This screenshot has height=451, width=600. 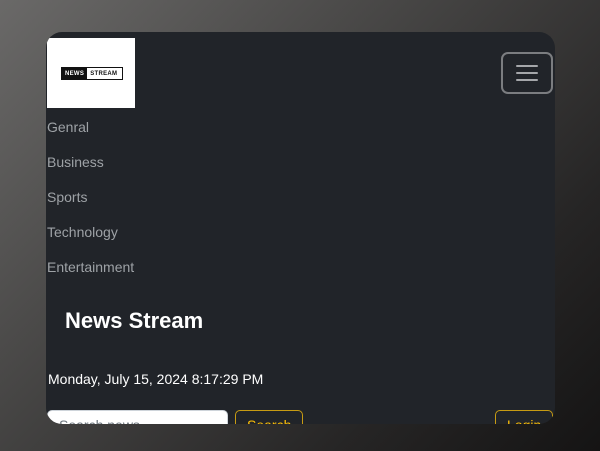 I want to click on nav-item-business: Business, so click(x=75, y=162).